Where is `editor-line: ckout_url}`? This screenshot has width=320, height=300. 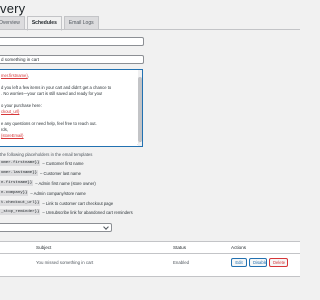 editor-line: ckout_url} is located at coordinates (10, 111).